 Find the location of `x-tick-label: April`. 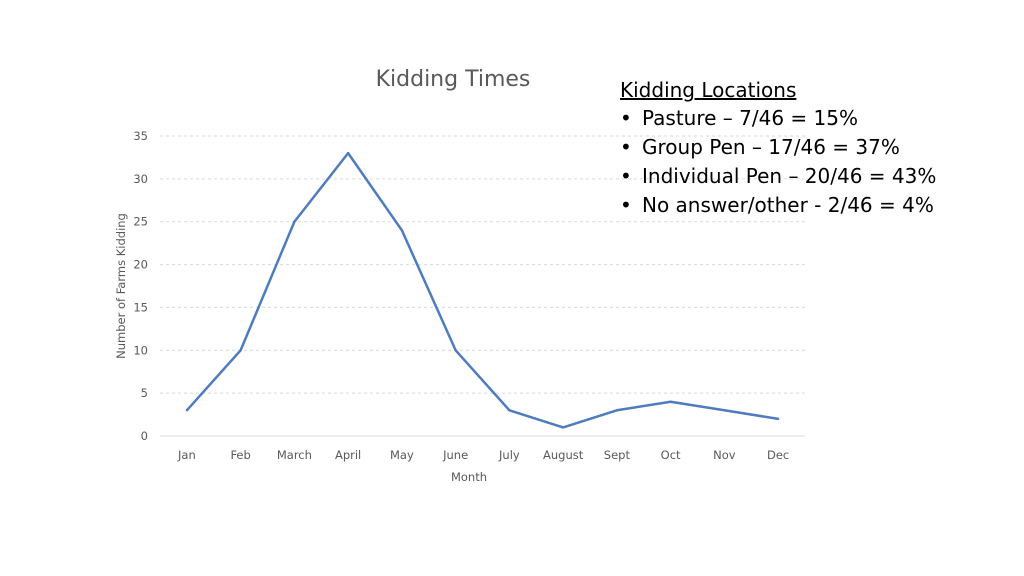

x-tick-label: April is located at coordinates (348, 455).